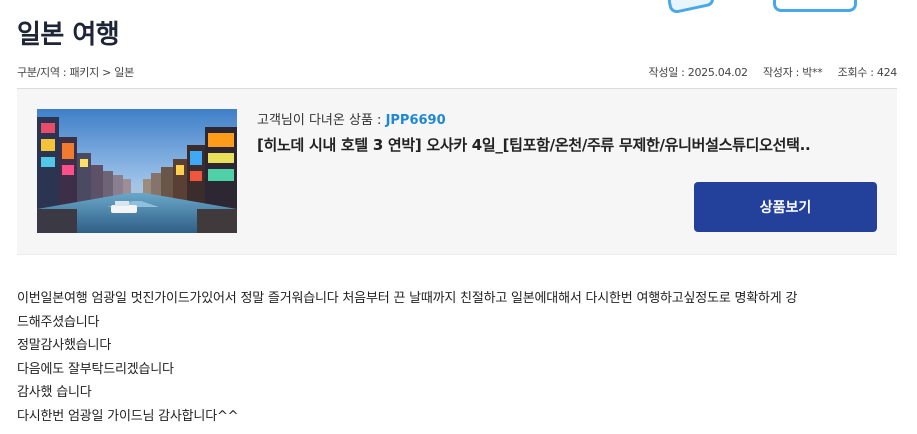 The image size is (917, 434). I want to click on product-code: JPP6690, so click(415, 120).